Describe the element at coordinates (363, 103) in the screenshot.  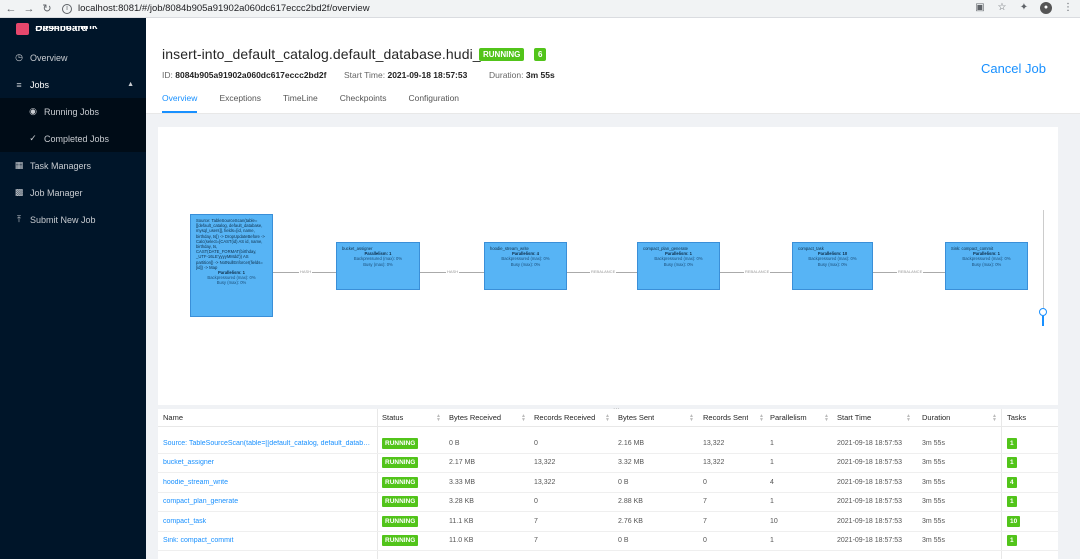
I see `tab-checkpoints: Checkpoints` at that location.